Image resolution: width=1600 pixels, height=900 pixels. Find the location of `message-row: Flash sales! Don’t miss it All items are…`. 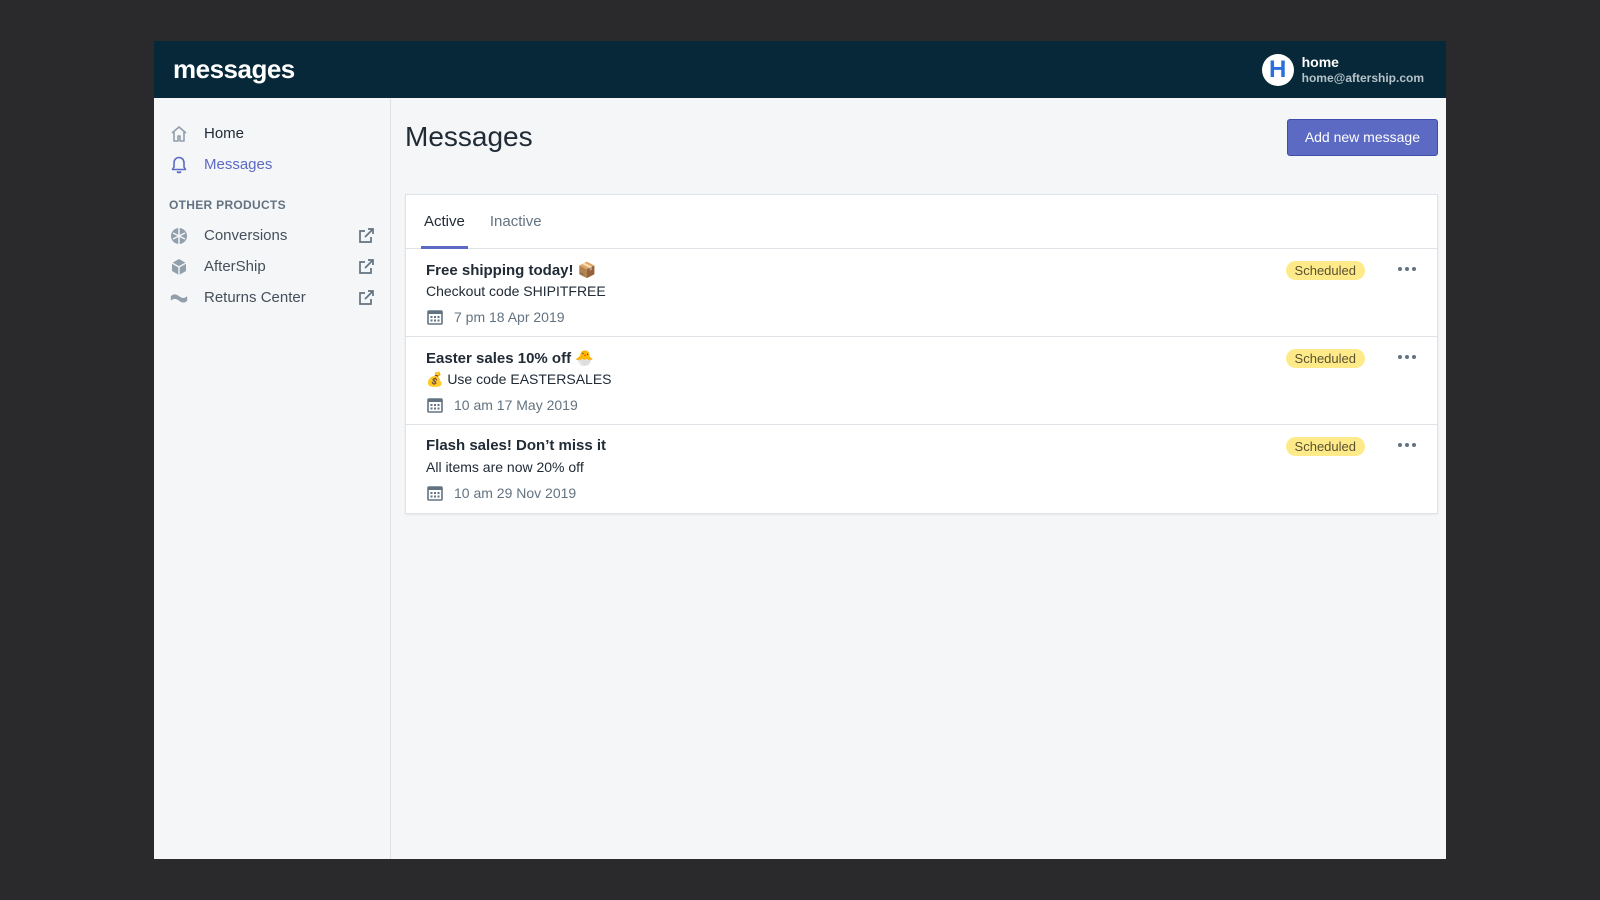

message-row: Flash sales! Don’t miss it All items are… is located at coordinates (921, 469).